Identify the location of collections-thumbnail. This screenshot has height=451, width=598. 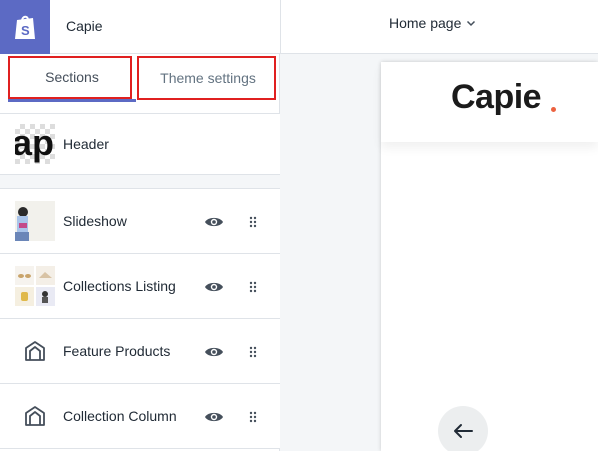
(35, 286).